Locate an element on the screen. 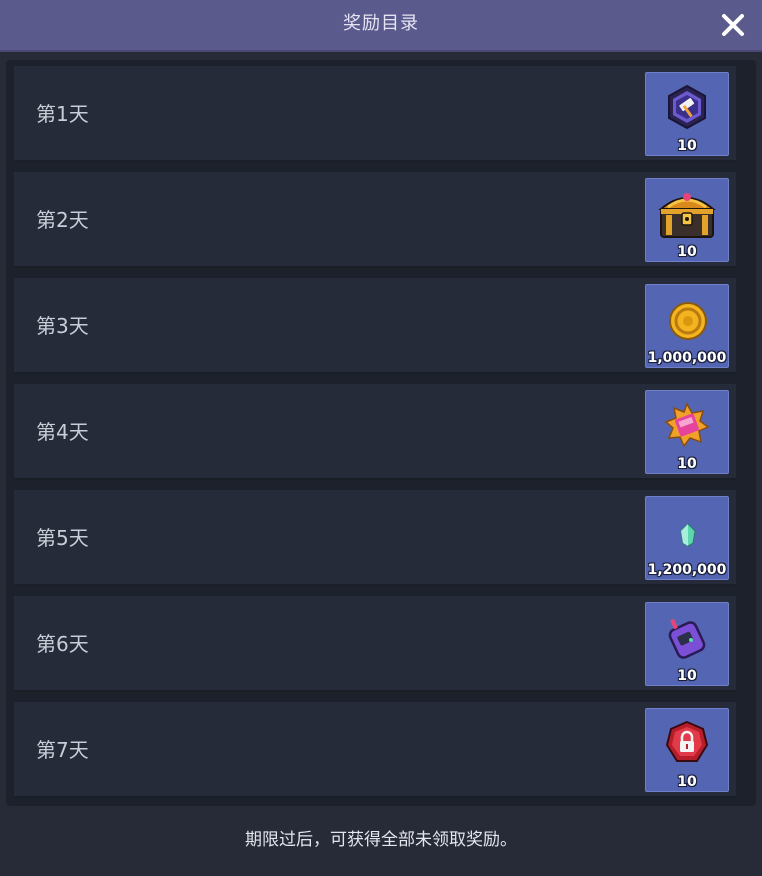  pink-gem-ticket-icon is located at coordinates (687, 425).